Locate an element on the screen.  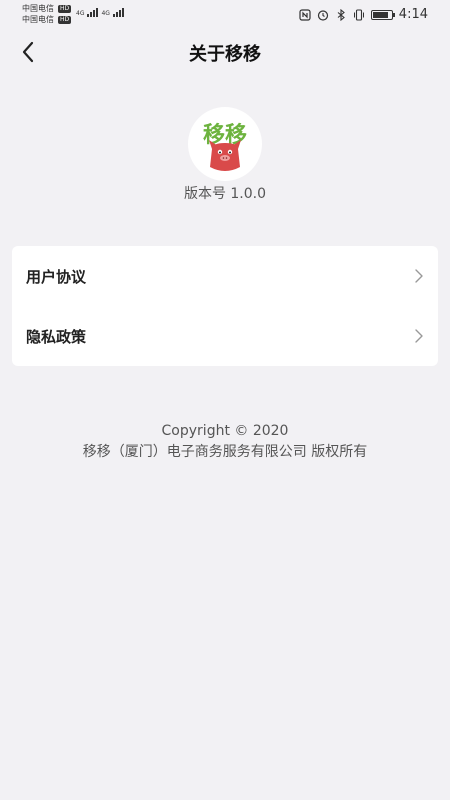
status-time: 4:14 is located at coordinates (413, 14).